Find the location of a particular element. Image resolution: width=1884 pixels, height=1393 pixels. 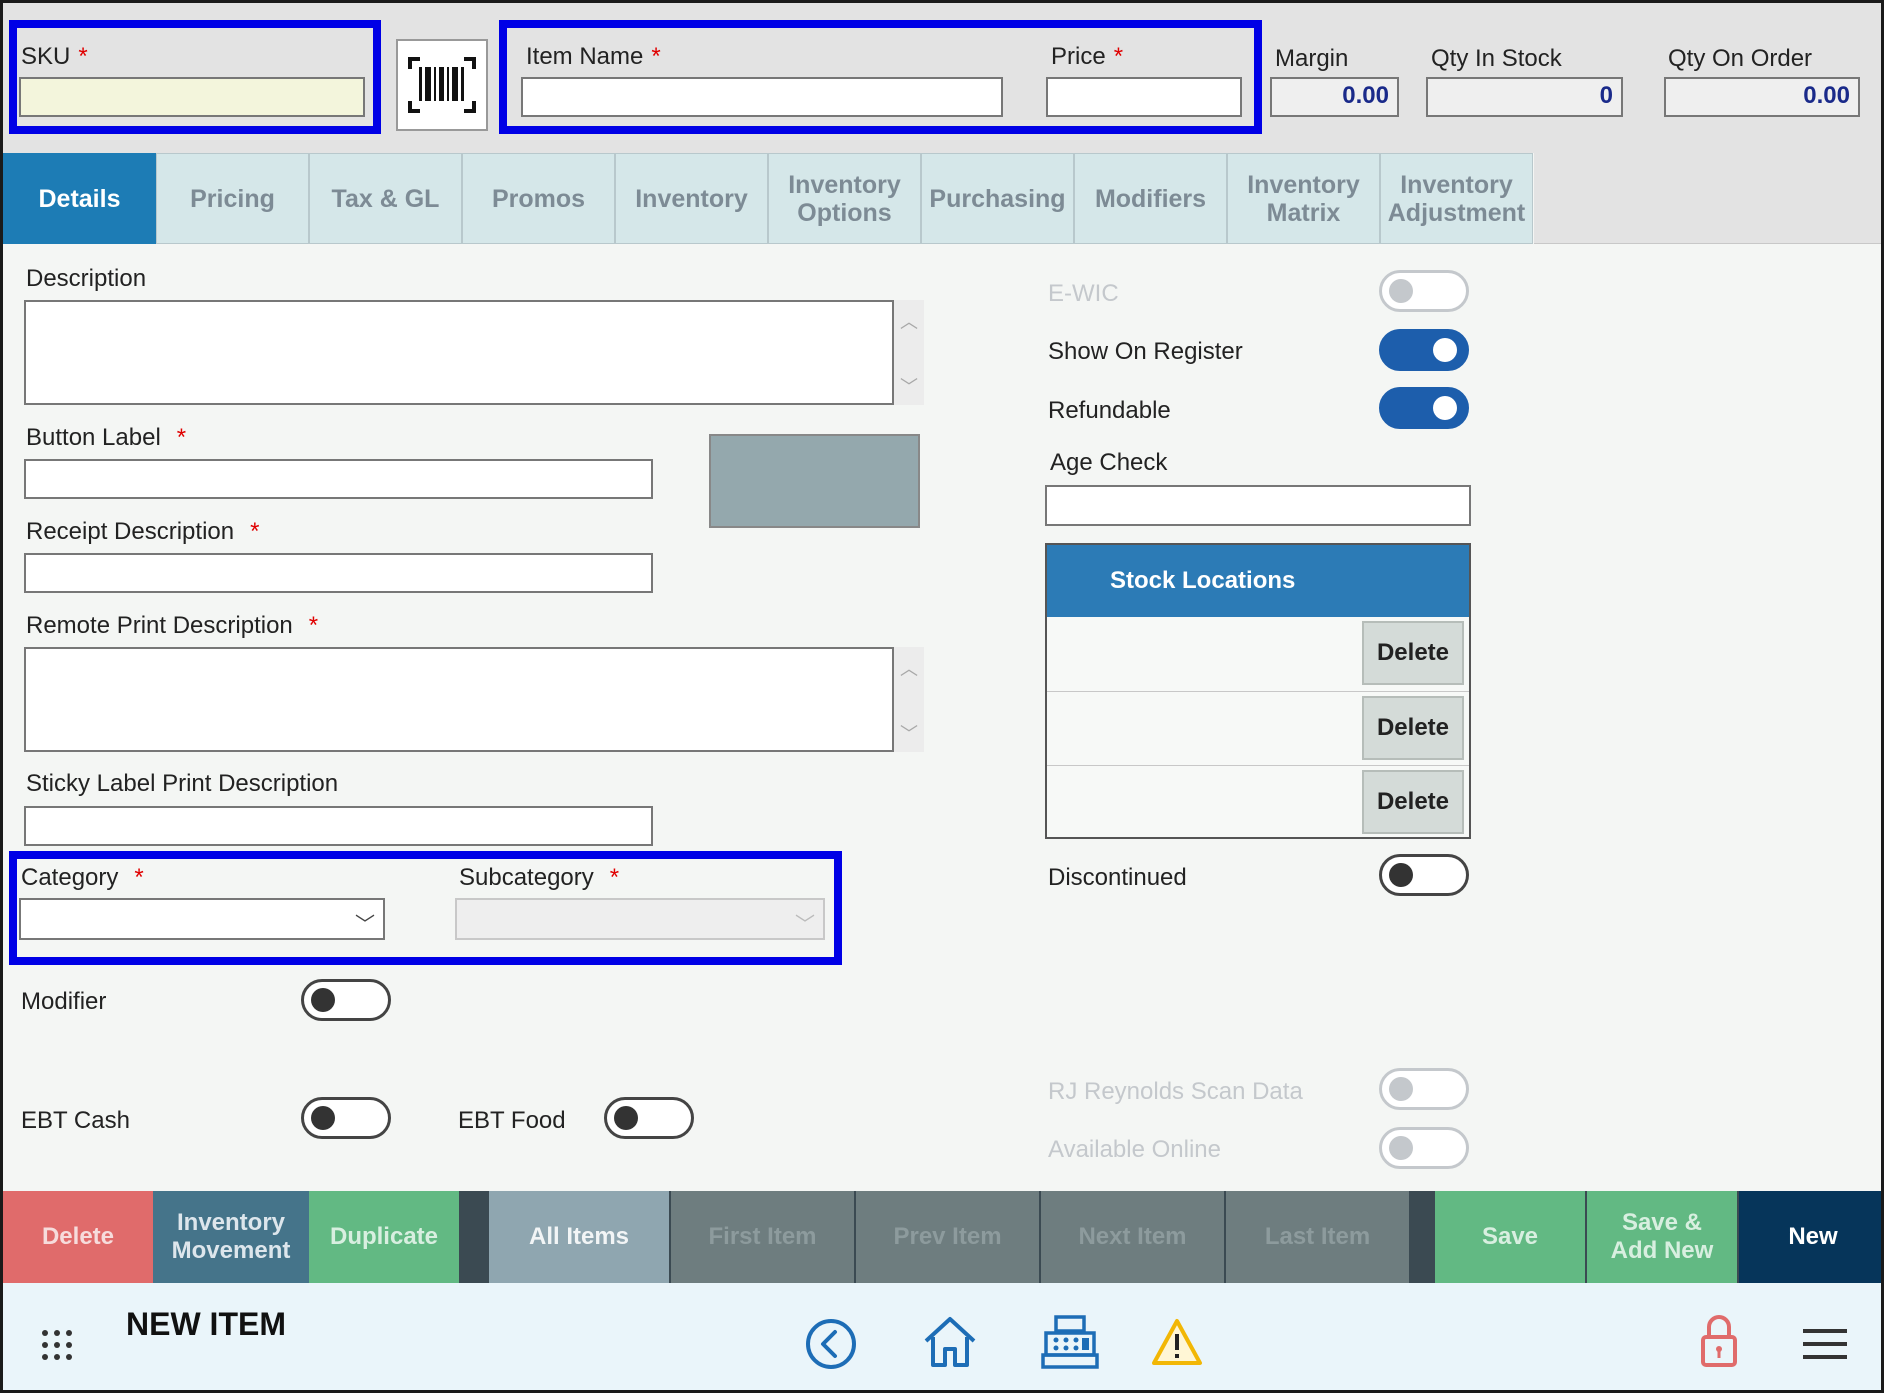

inventory-movement-button: Inventory Movement is located at coordinates (231, 1237).